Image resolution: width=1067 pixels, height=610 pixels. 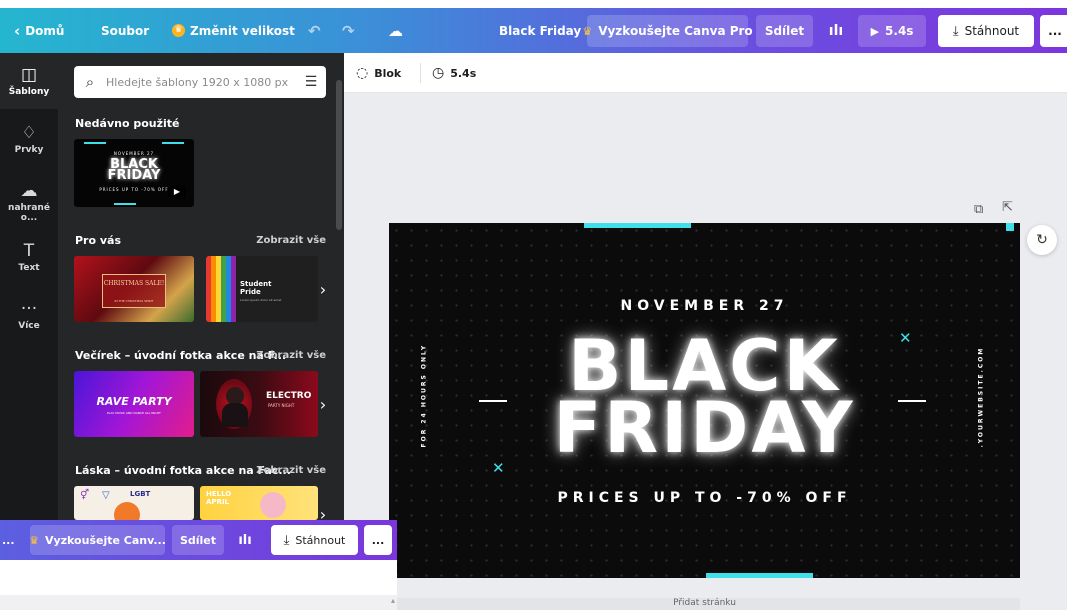 I want to click on for-you-see-all: Zobrazit vše, so click(x=291, y=240).